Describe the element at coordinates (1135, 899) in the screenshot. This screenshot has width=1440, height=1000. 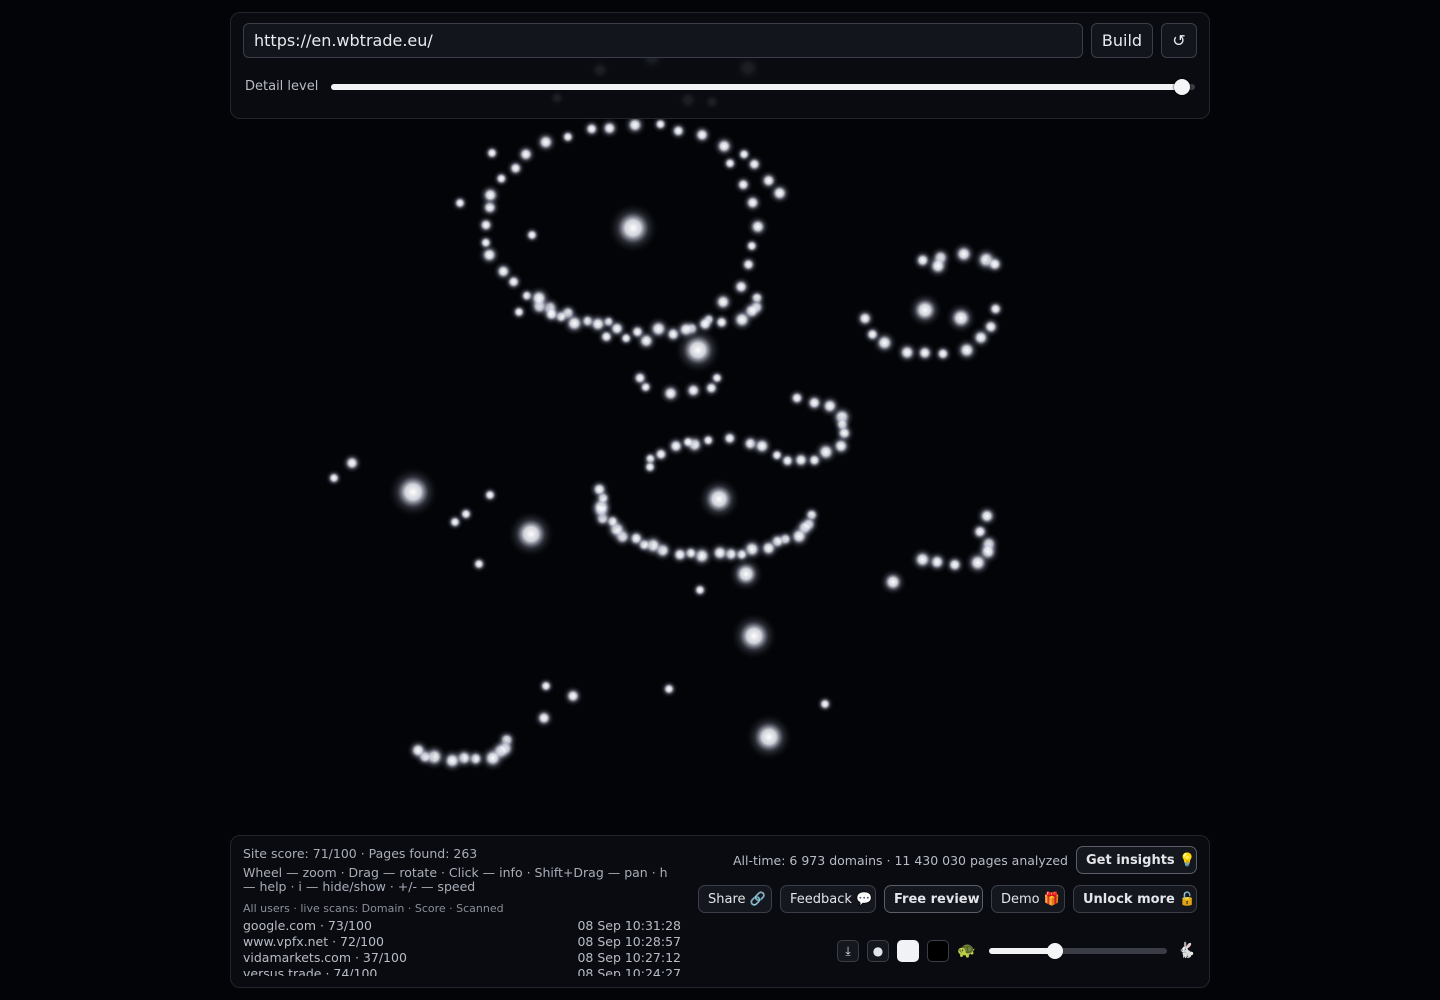
I see `unlock-more-button: Unlock more 🔓` at that location.